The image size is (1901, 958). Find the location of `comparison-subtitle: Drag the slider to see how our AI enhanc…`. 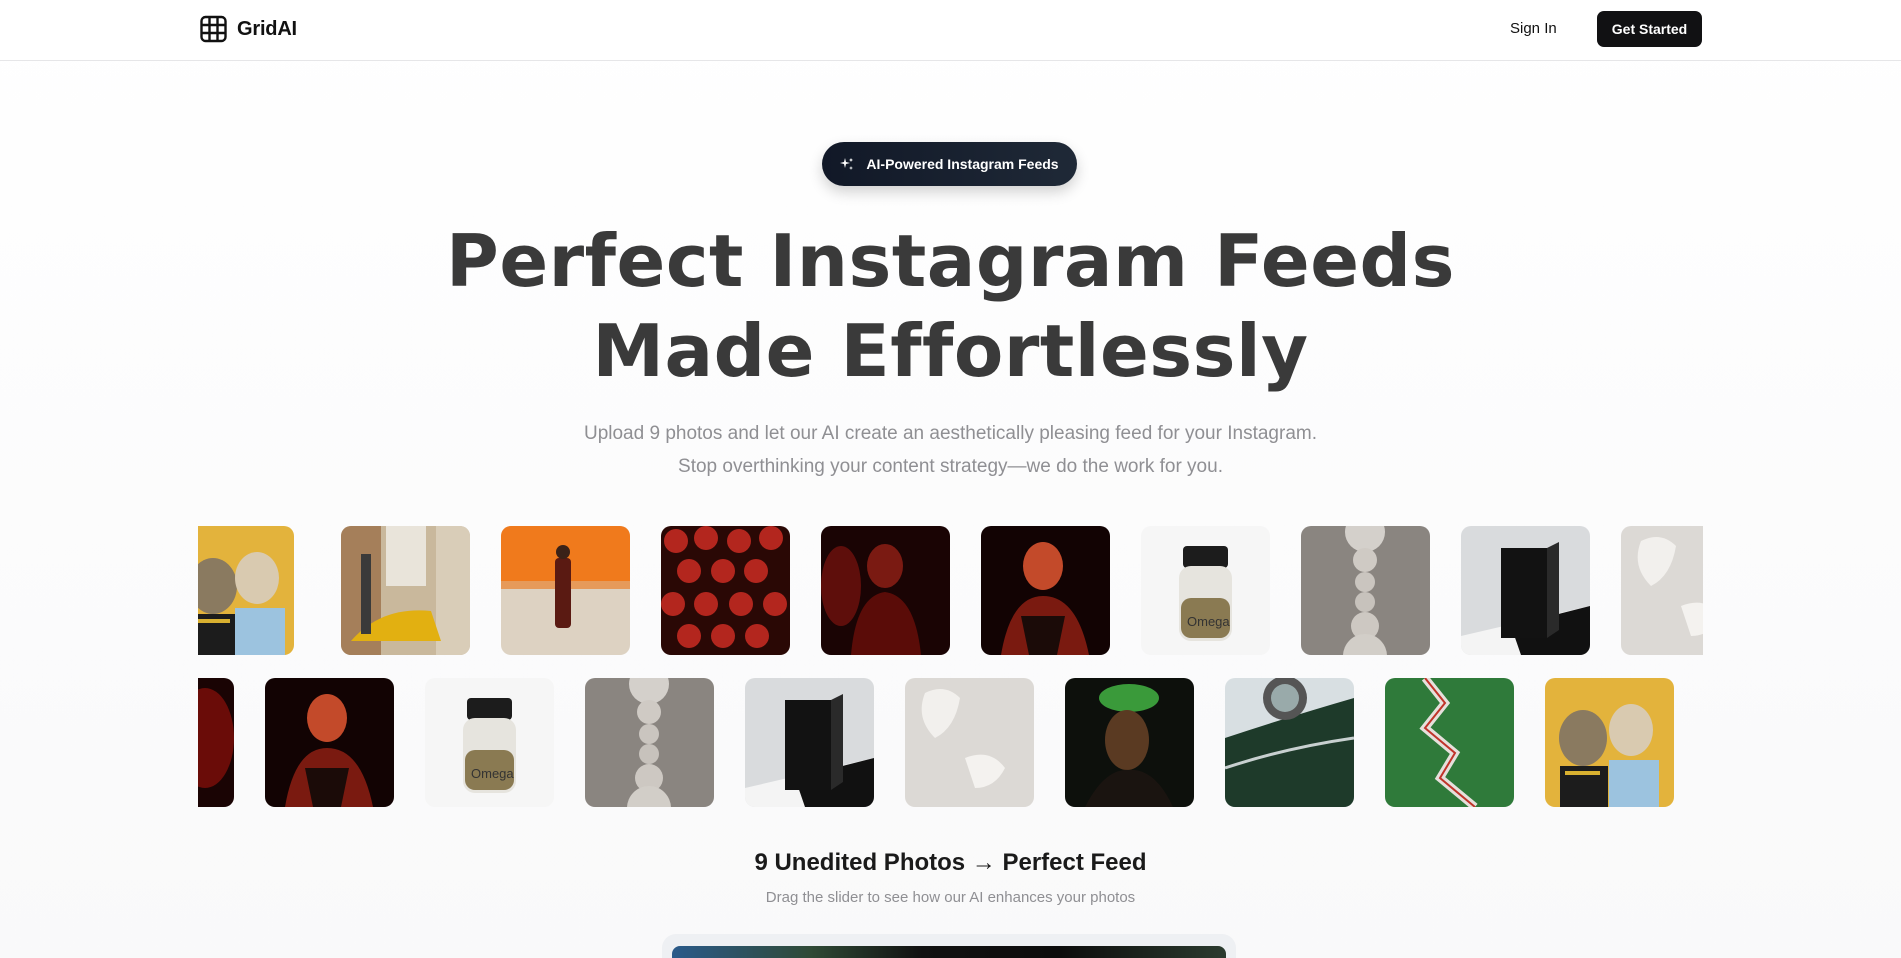

comparison-subtitle: Drag the slider to see how our AI enhanc… is located at coordinates (950, 897).